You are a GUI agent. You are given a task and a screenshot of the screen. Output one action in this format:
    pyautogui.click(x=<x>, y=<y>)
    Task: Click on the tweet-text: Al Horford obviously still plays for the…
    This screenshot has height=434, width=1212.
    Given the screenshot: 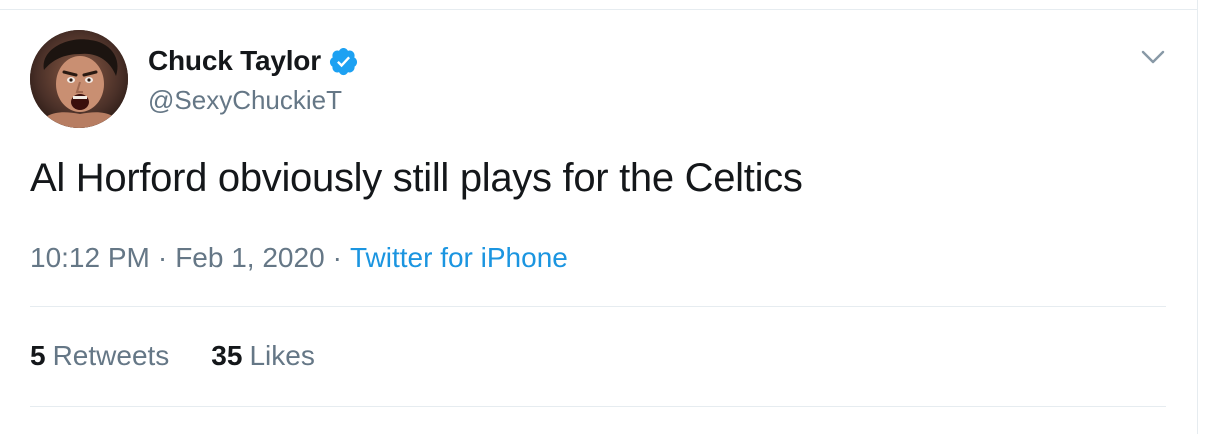 What is the action you would take?
    pyautogui.click(x=416, y=178)
    